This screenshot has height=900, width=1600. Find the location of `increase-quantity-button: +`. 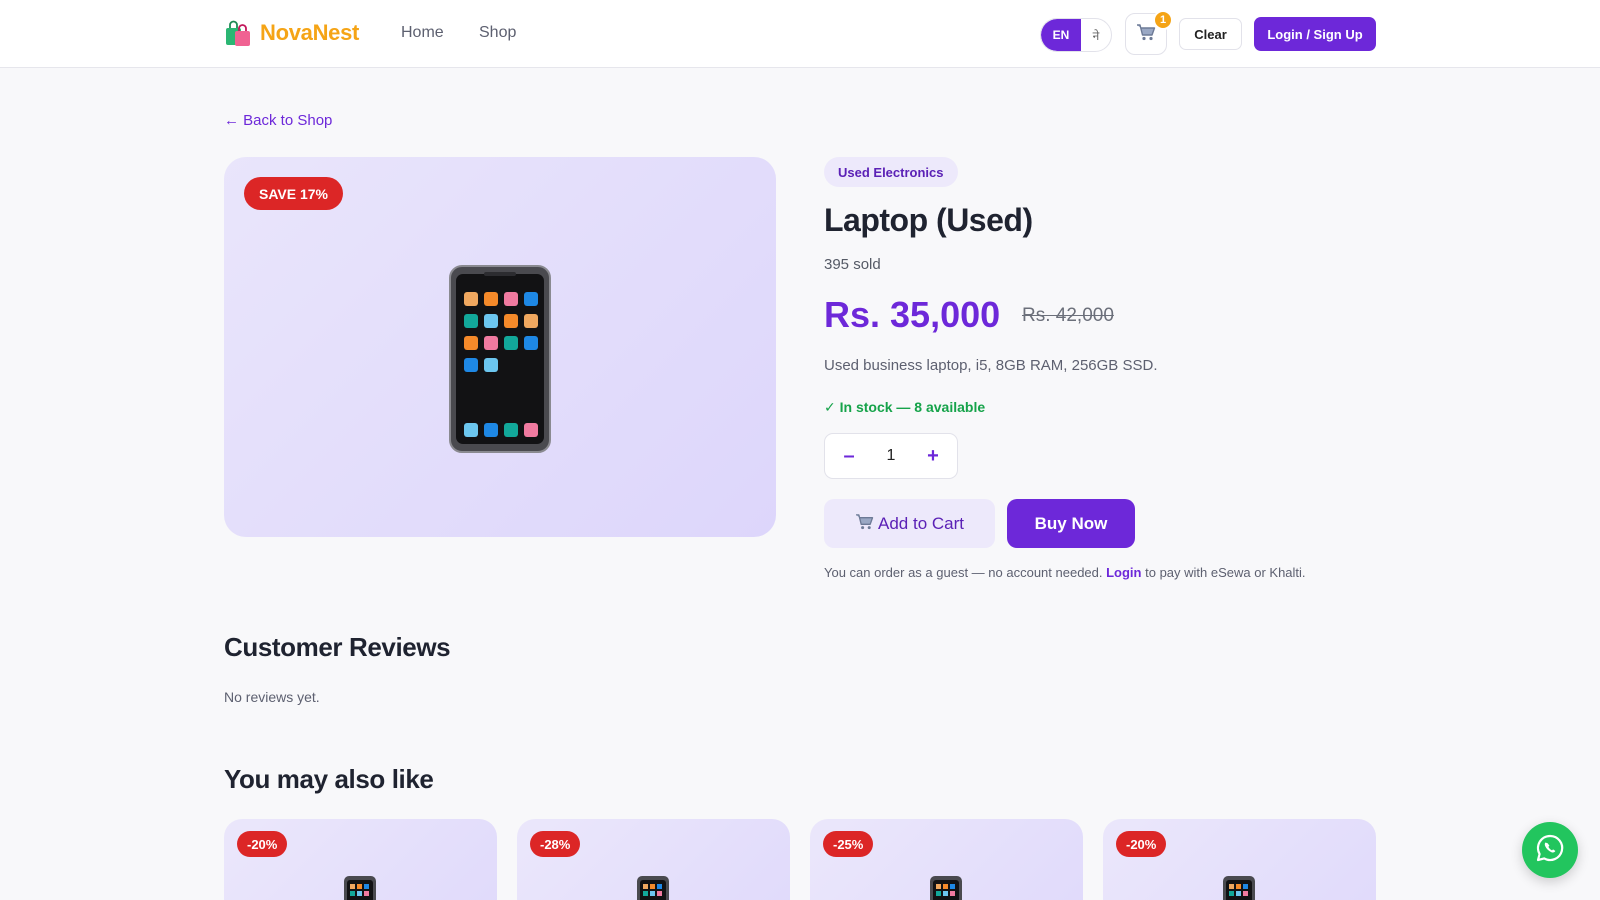

increase-quantity-button: + is located at coordinates (933, 456).